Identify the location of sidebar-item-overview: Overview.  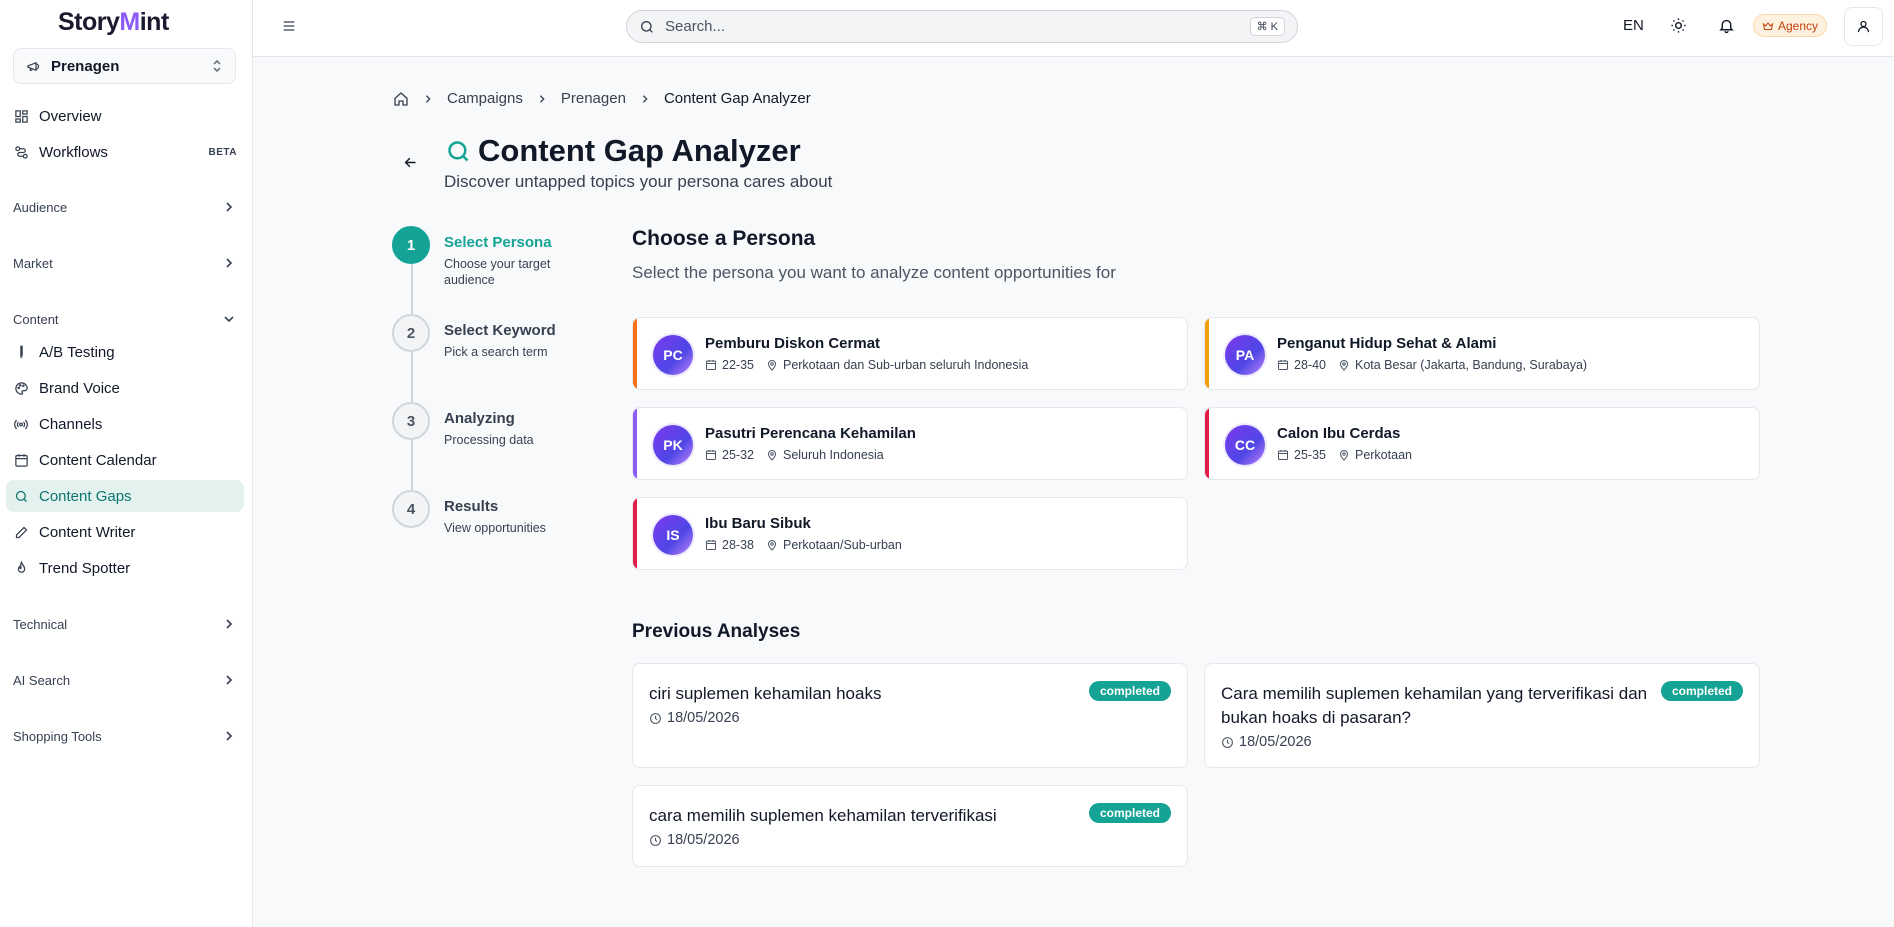
(125, 116).